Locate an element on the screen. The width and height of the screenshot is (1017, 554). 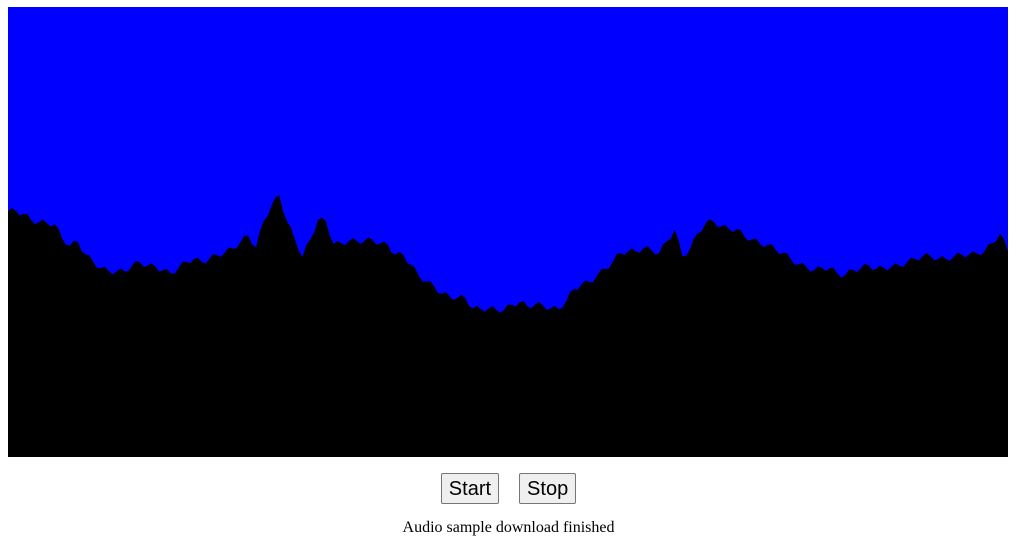
status-message: Audio sample download finished is located at coordinates (508, 527).